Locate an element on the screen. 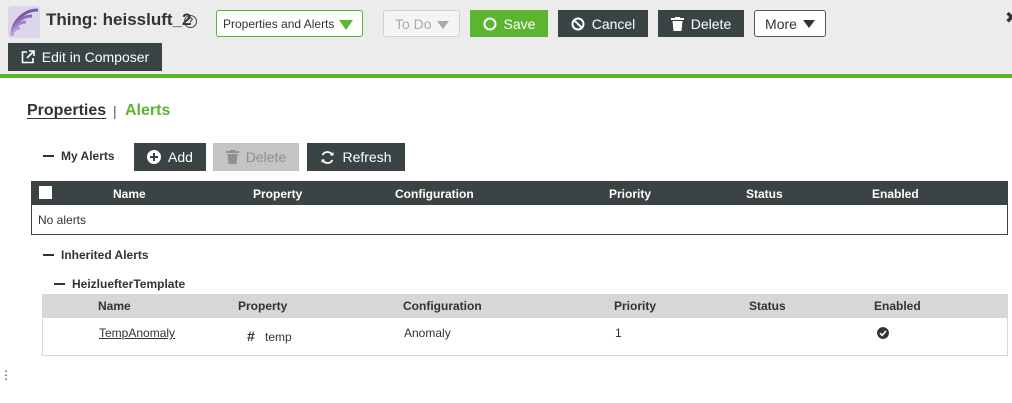  add-alert-button: Add is located at coordinates (170, 157).